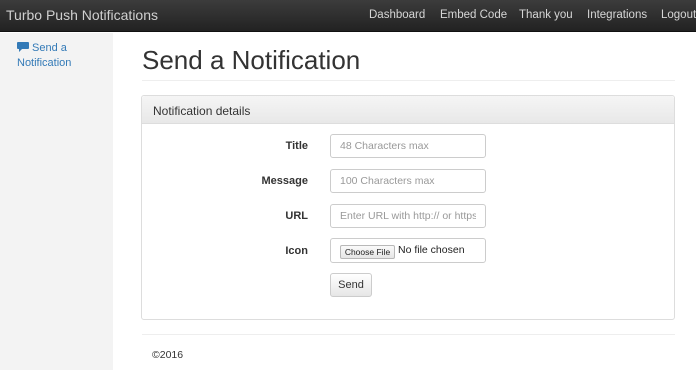  Describe the element at coordinates (431, 250) in the screenshot. I see `file-status-text: No file chosen` at that location.